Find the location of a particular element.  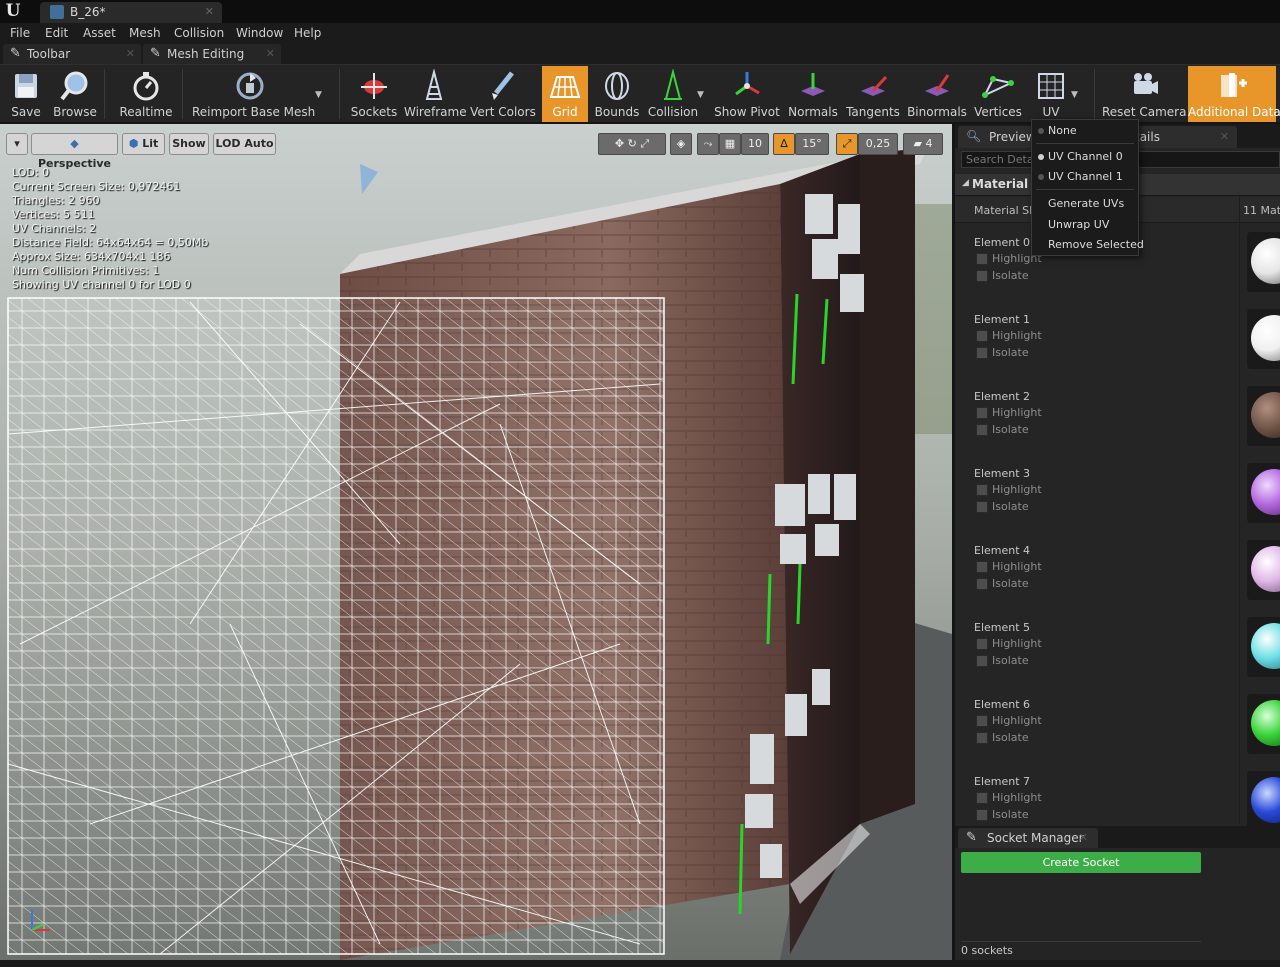

menu-asset: Asset is located at coordinates (99, 33).